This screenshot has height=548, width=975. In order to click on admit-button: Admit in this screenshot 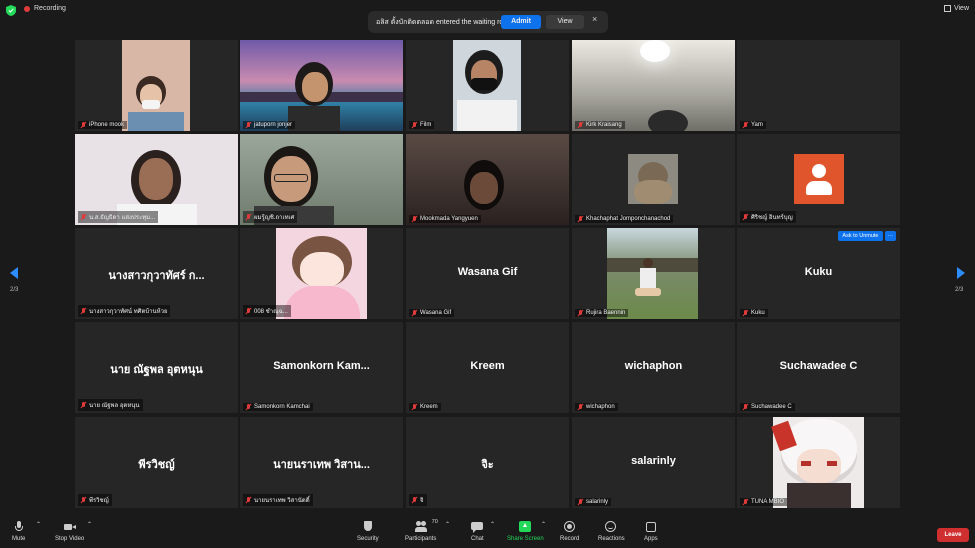, I will do `click(521, 22)`.